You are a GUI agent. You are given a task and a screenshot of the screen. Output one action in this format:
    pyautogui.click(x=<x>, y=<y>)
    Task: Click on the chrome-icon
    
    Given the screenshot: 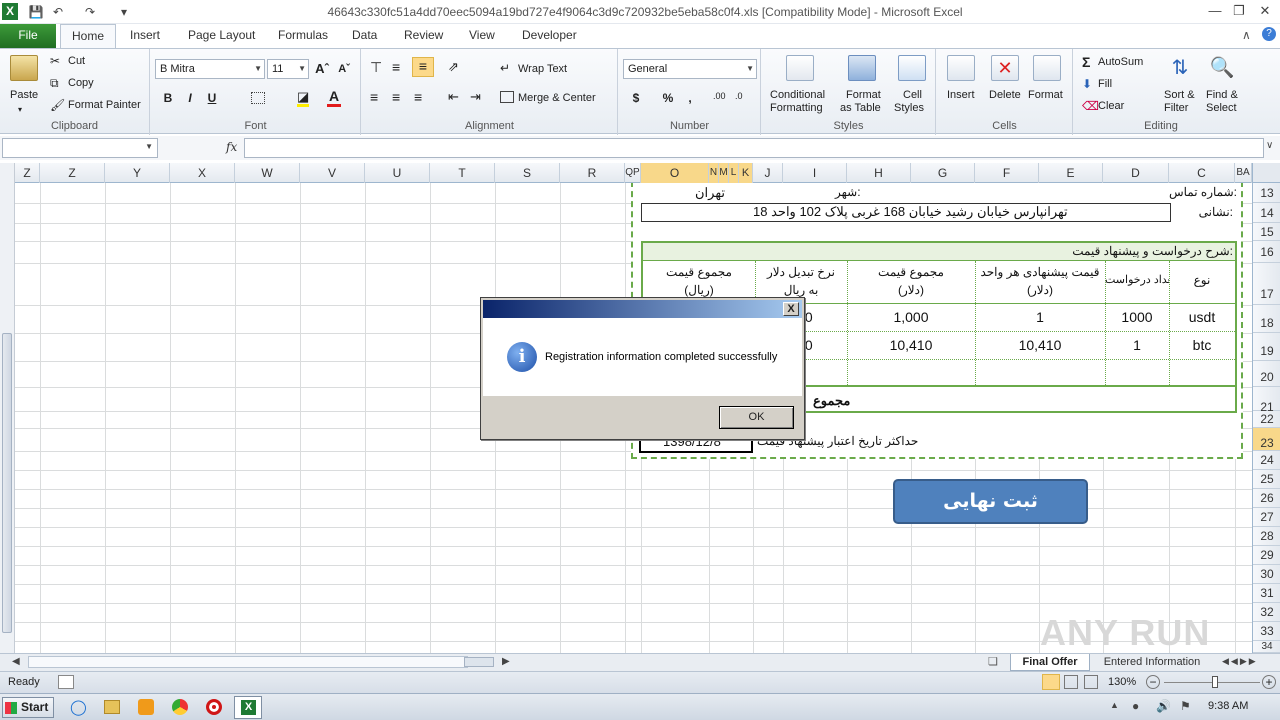 What is the action you would take?
    pyautogui.click(x=180, y=707)
    